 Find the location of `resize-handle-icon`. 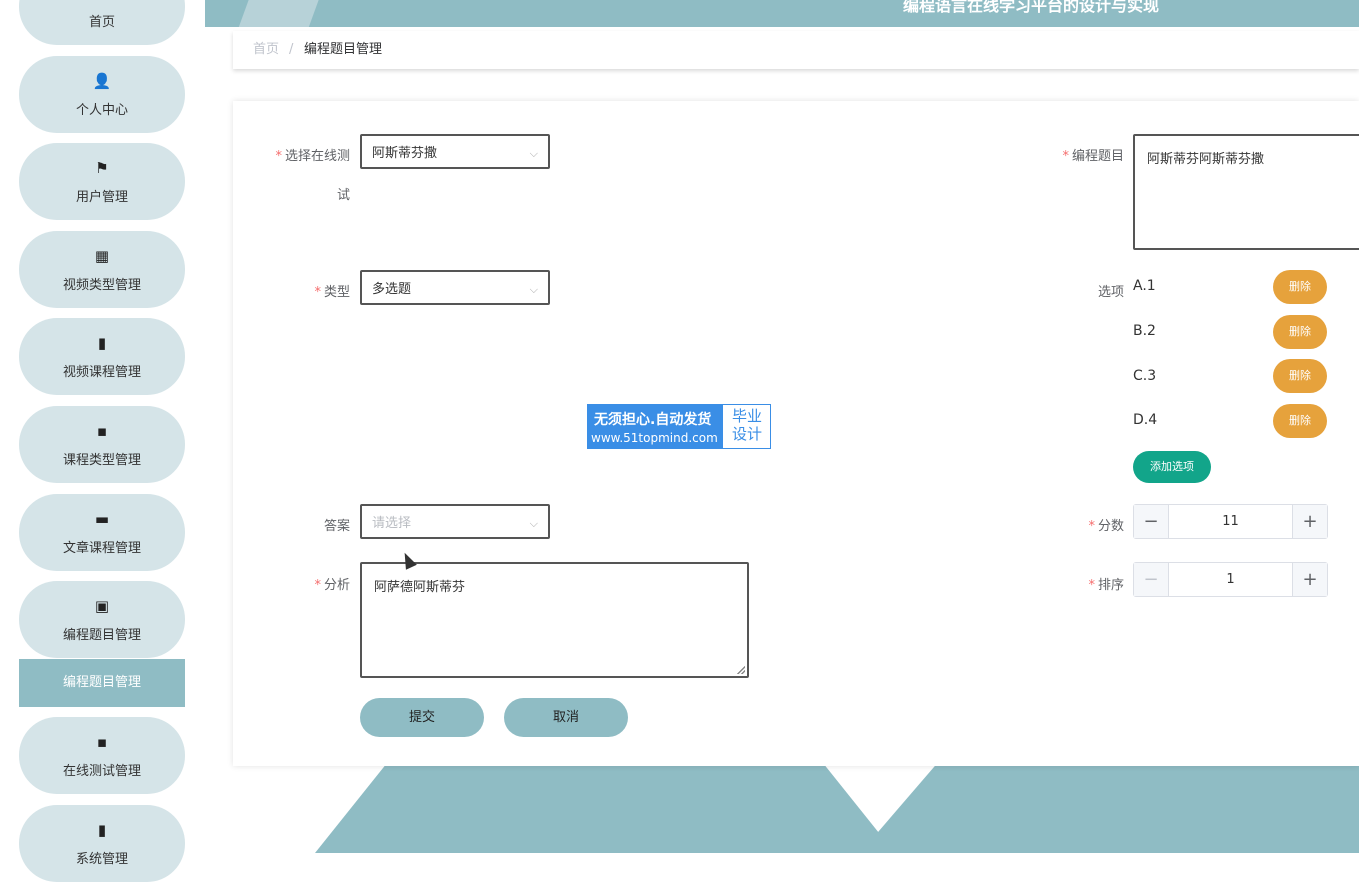

resize-handle-icon is located at coordinates (741, 670).